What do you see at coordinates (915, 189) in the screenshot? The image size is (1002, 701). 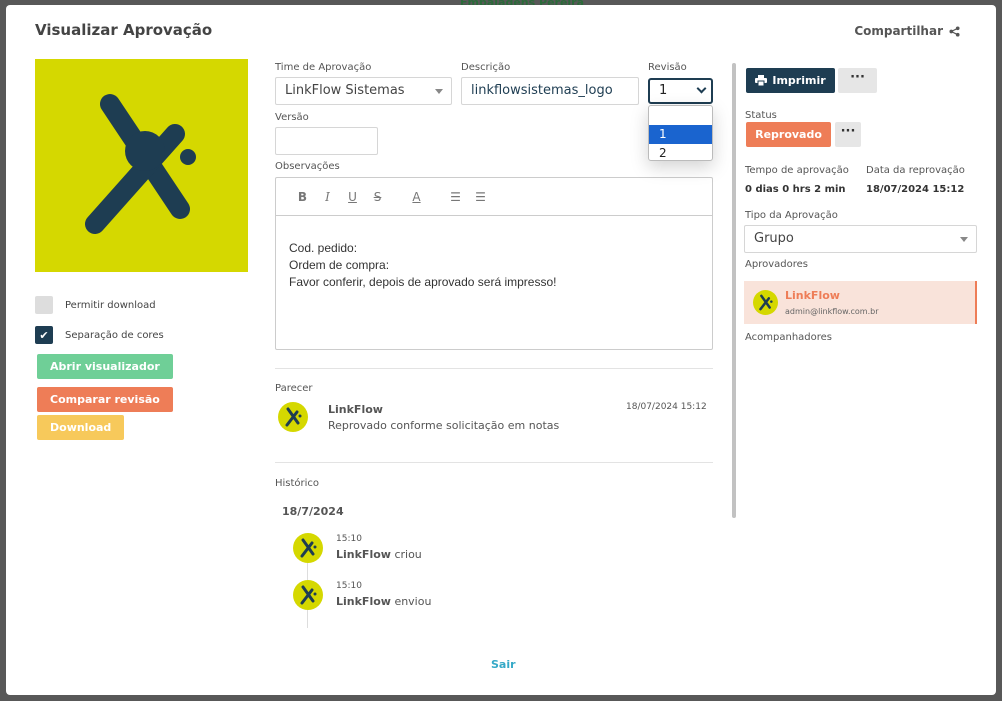 I see `rejection-date-value: 18/07/2024 15:12` at bounding box center [915, 189].